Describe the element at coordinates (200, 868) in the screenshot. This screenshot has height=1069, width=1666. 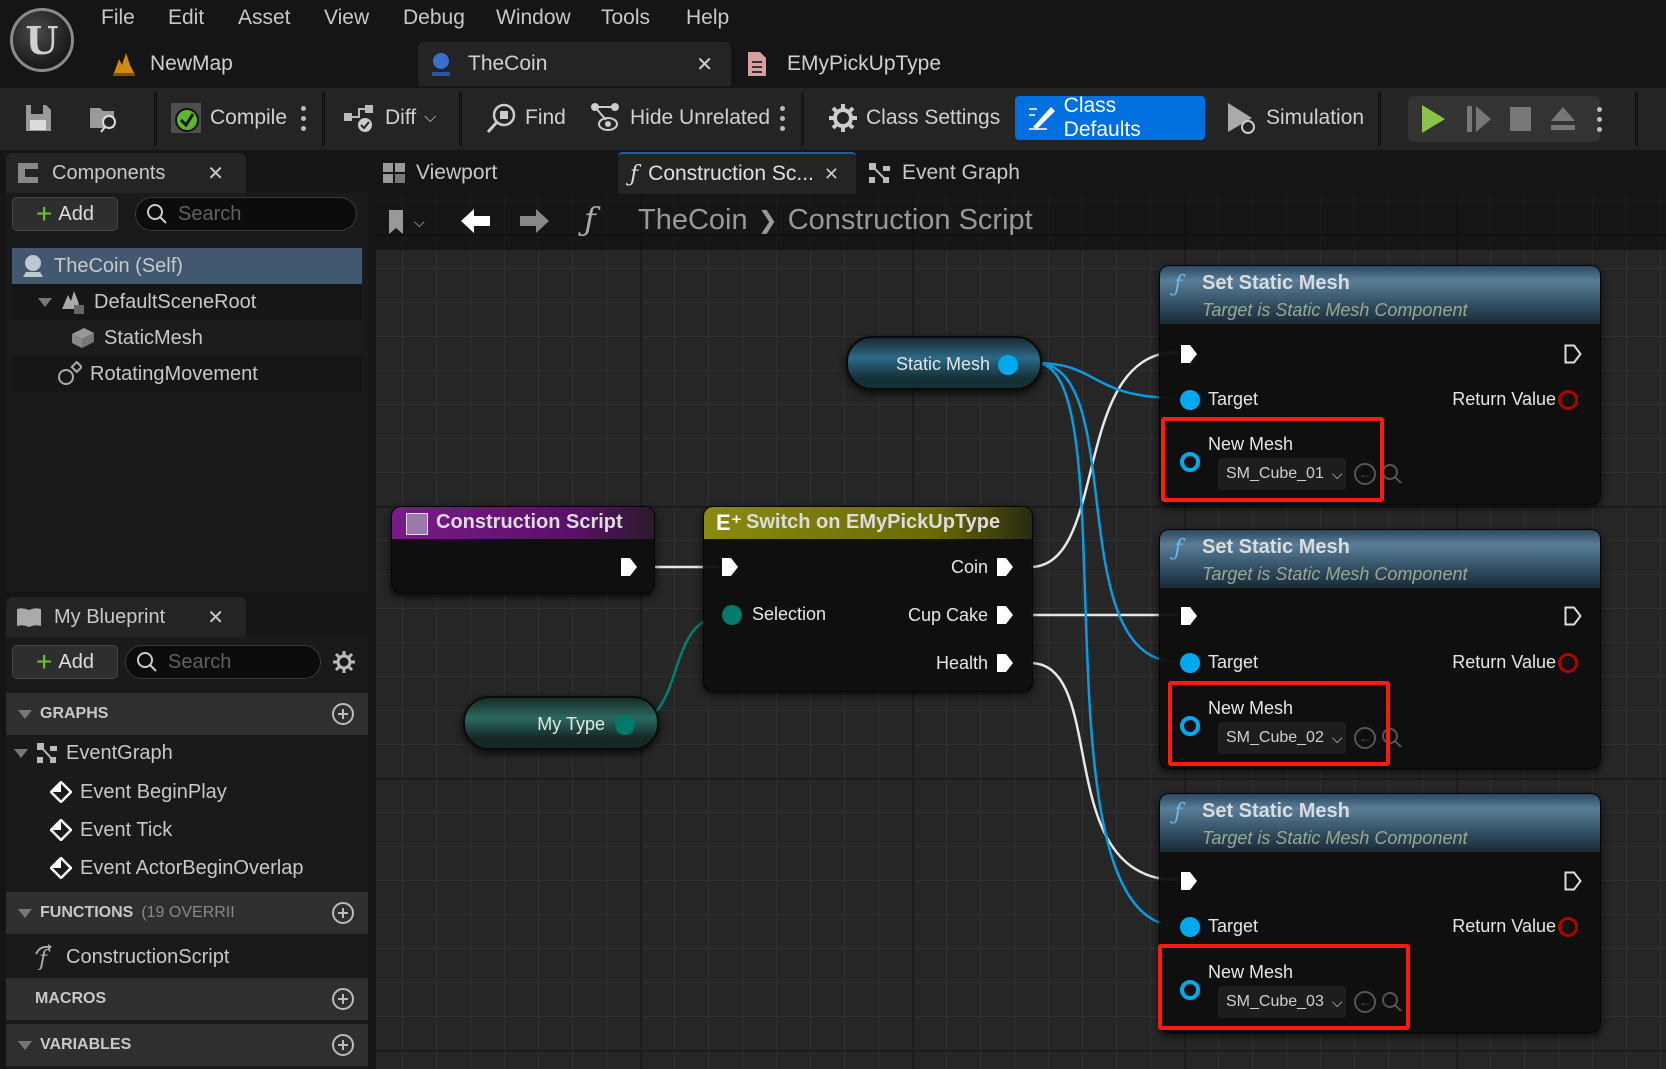
I see `event-item-actorbeginoverlap: Event ActorBeginOverlap` at that location.